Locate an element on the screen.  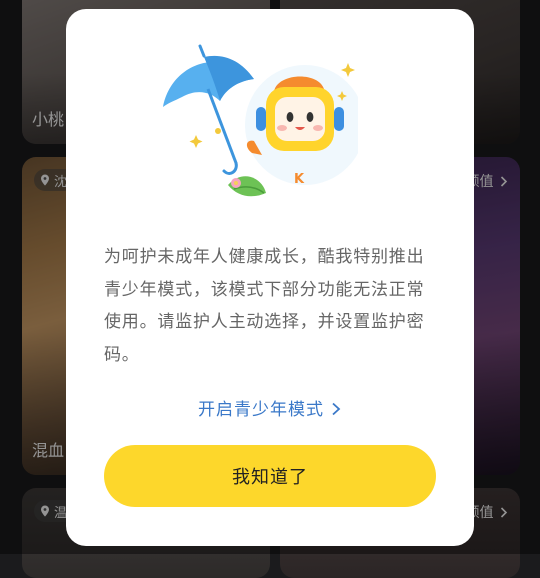
chevron-right-icon is located at coordinates (336, 409).